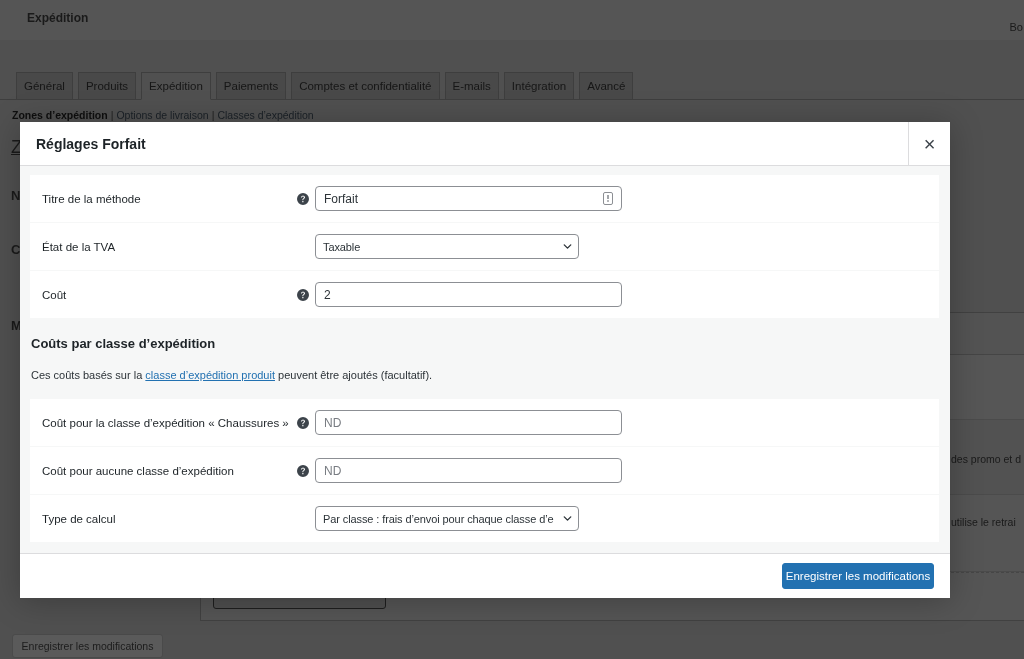  What do you see at coordinates (57, 18) in the screenshot?
I see `page-title: Expédition` at bounding box center [57, 18].